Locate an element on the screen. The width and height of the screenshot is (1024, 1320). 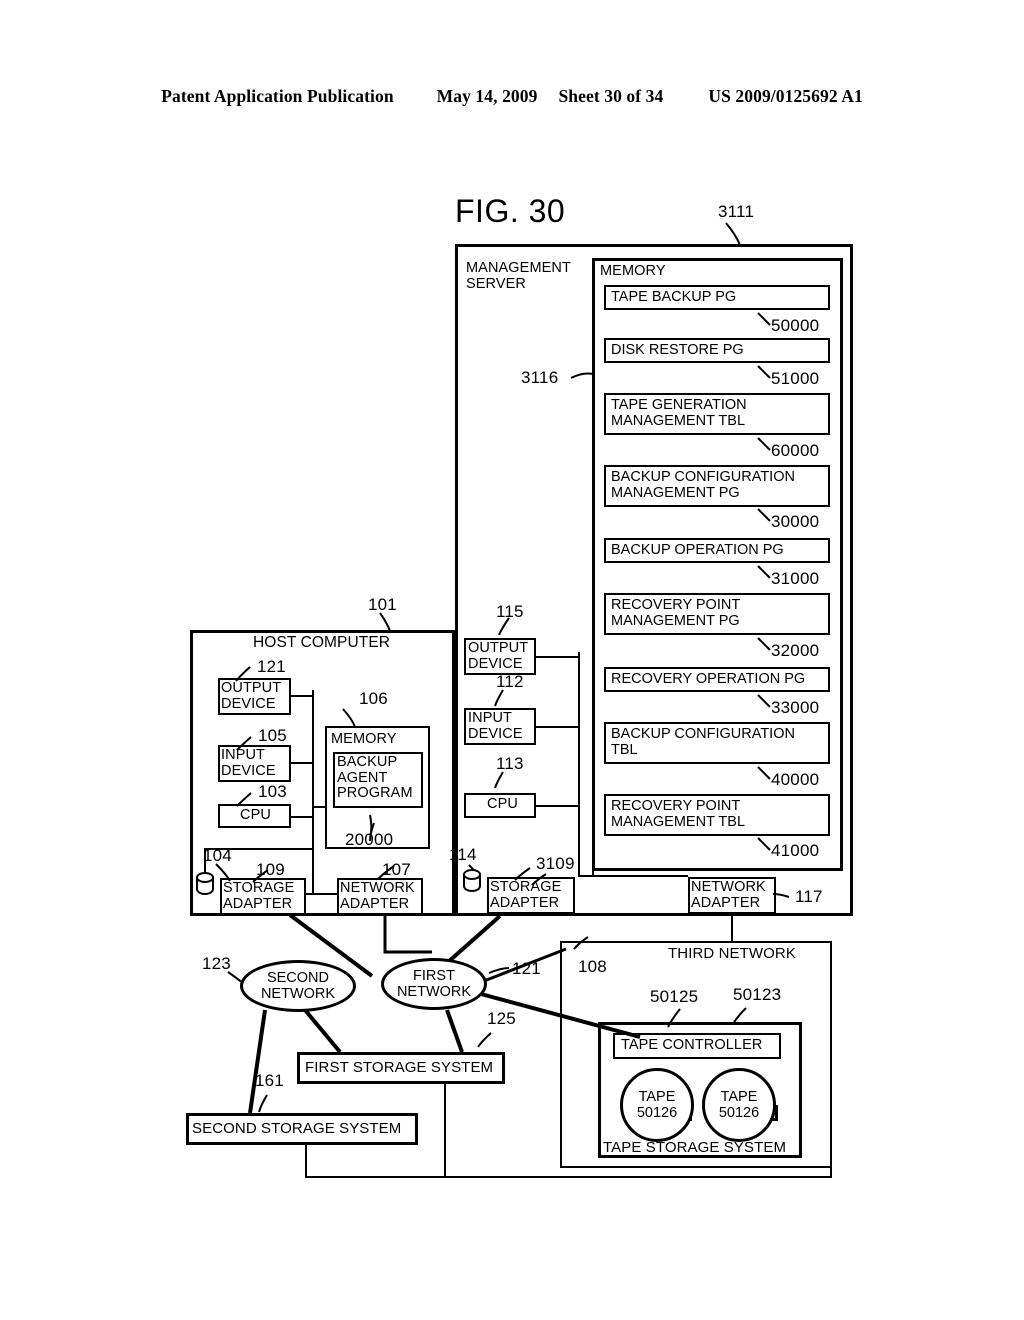
first-storage-system-label: FIRST STORAGE SYSTEM is located at coordinates (399, 1067).